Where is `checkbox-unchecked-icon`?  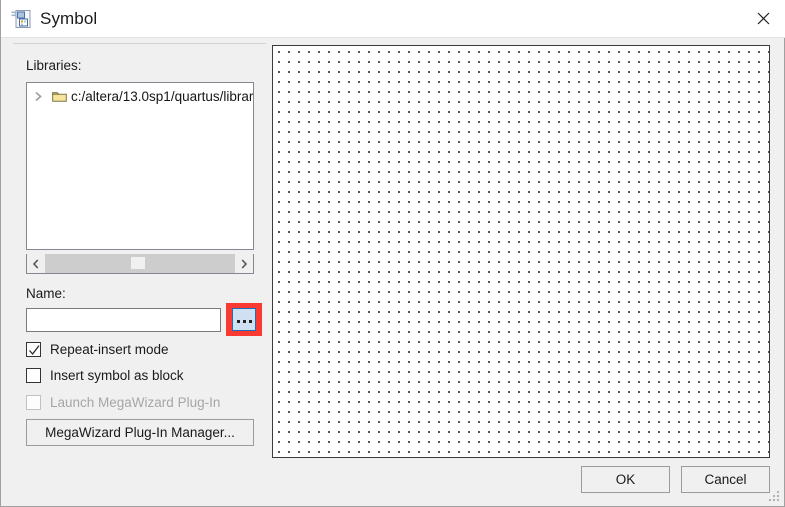
checkbox-unchecked-icon is located at coordinates (33, 375).